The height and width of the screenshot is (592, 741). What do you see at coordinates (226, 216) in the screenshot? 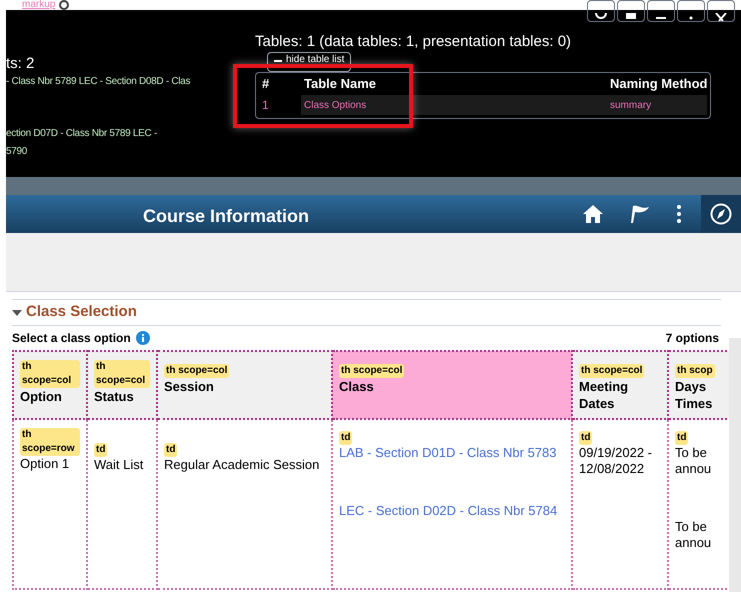
I see `page-title: Course Information` at bounding box center [226, 216].